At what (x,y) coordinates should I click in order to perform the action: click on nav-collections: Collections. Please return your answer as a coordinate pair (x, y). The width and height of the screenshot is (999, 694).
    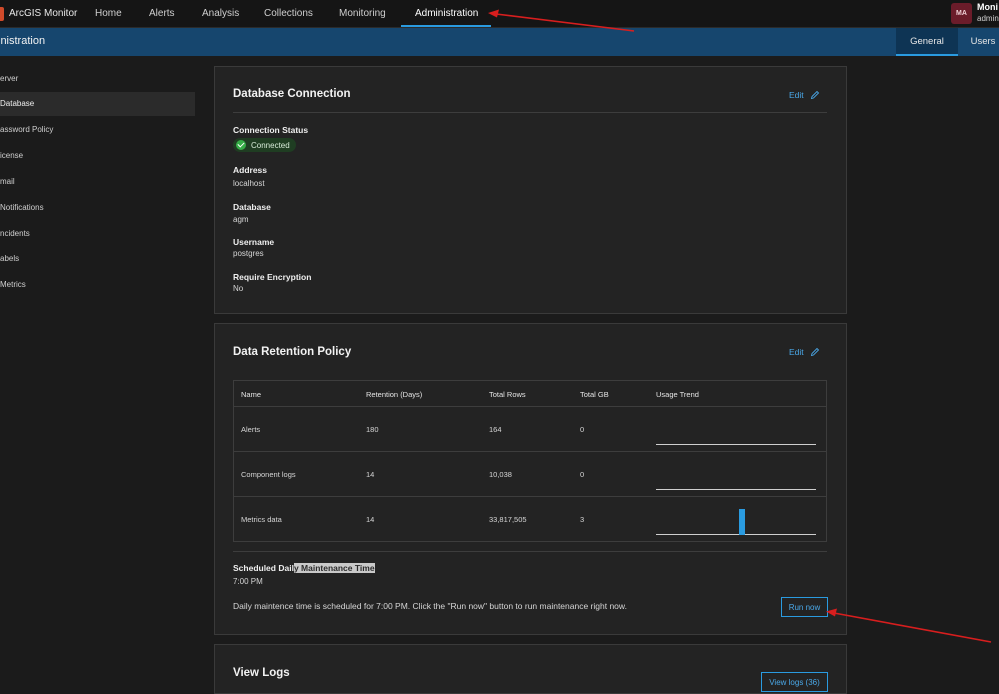
    Looking at the image, I should click on (288, 14).